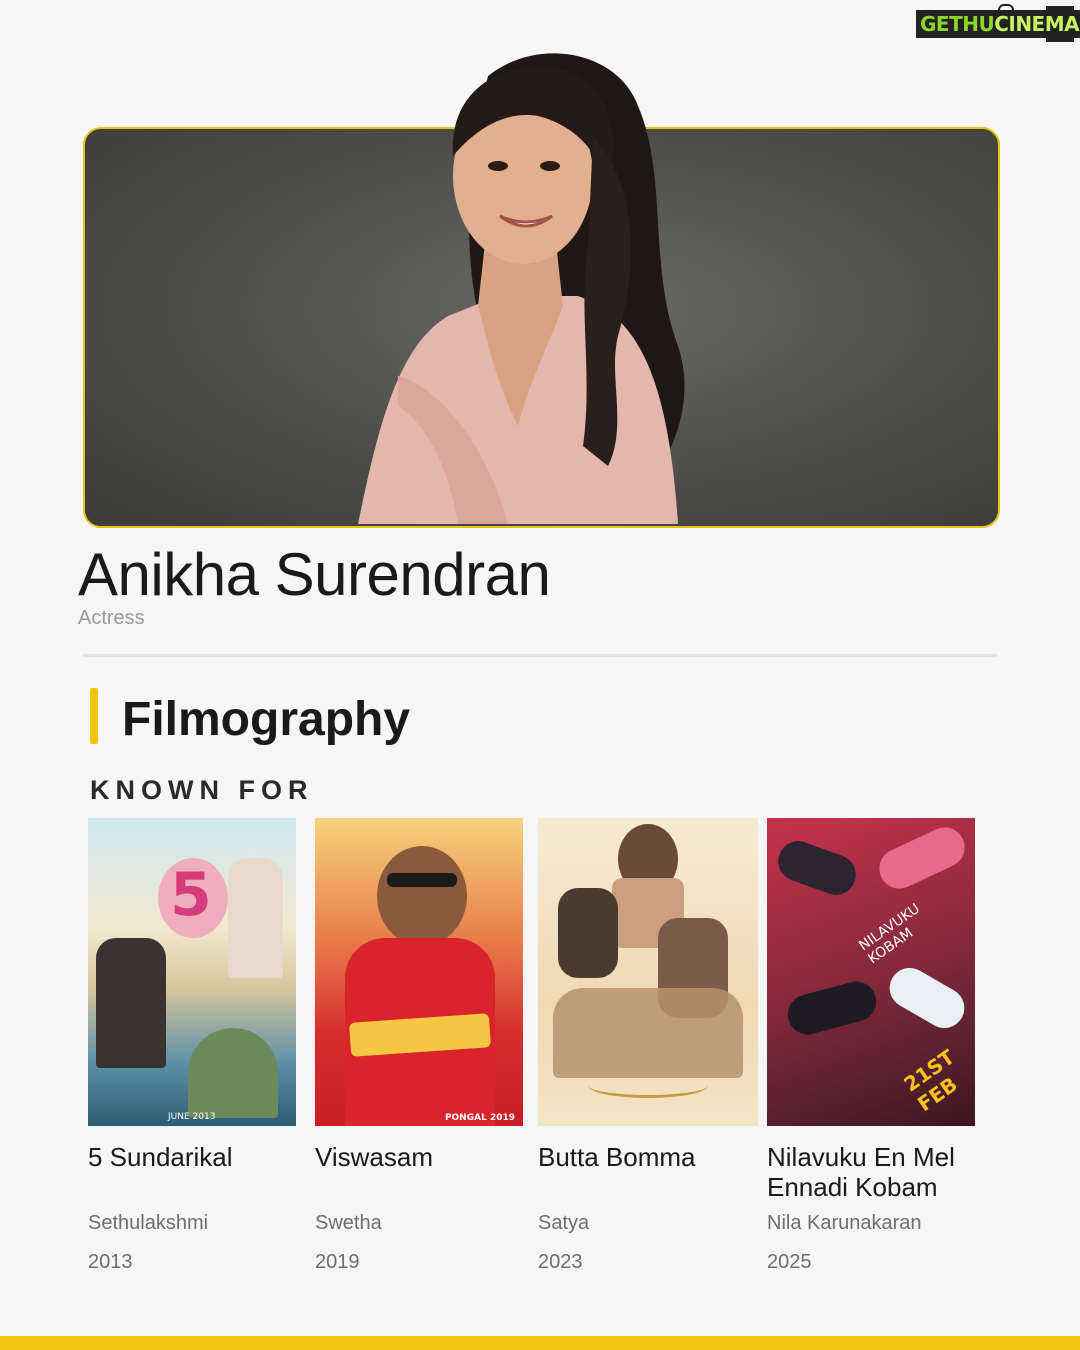  I want to click on section-accent-bar, so click(94, 716).